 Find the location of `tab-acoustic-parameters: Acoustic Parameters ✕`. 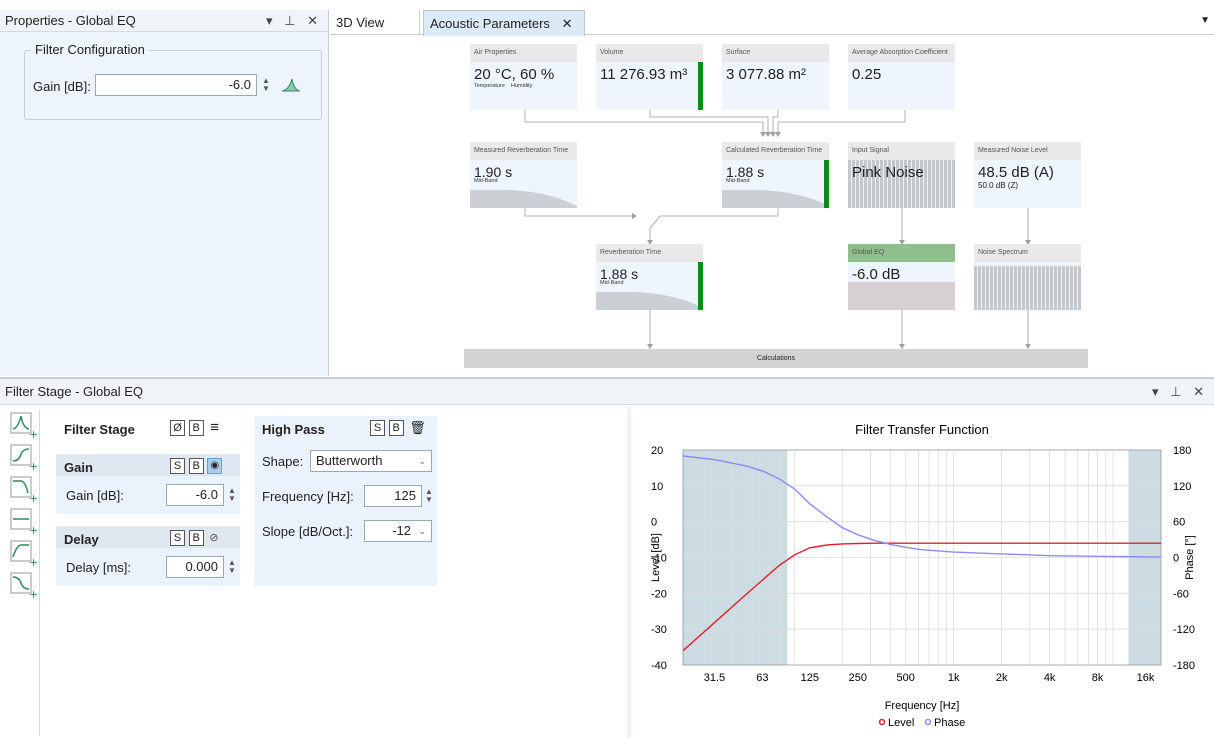

tab-acoustic-parameters: Acoustic Parameters ✕ is located at coordinates (504, 23).